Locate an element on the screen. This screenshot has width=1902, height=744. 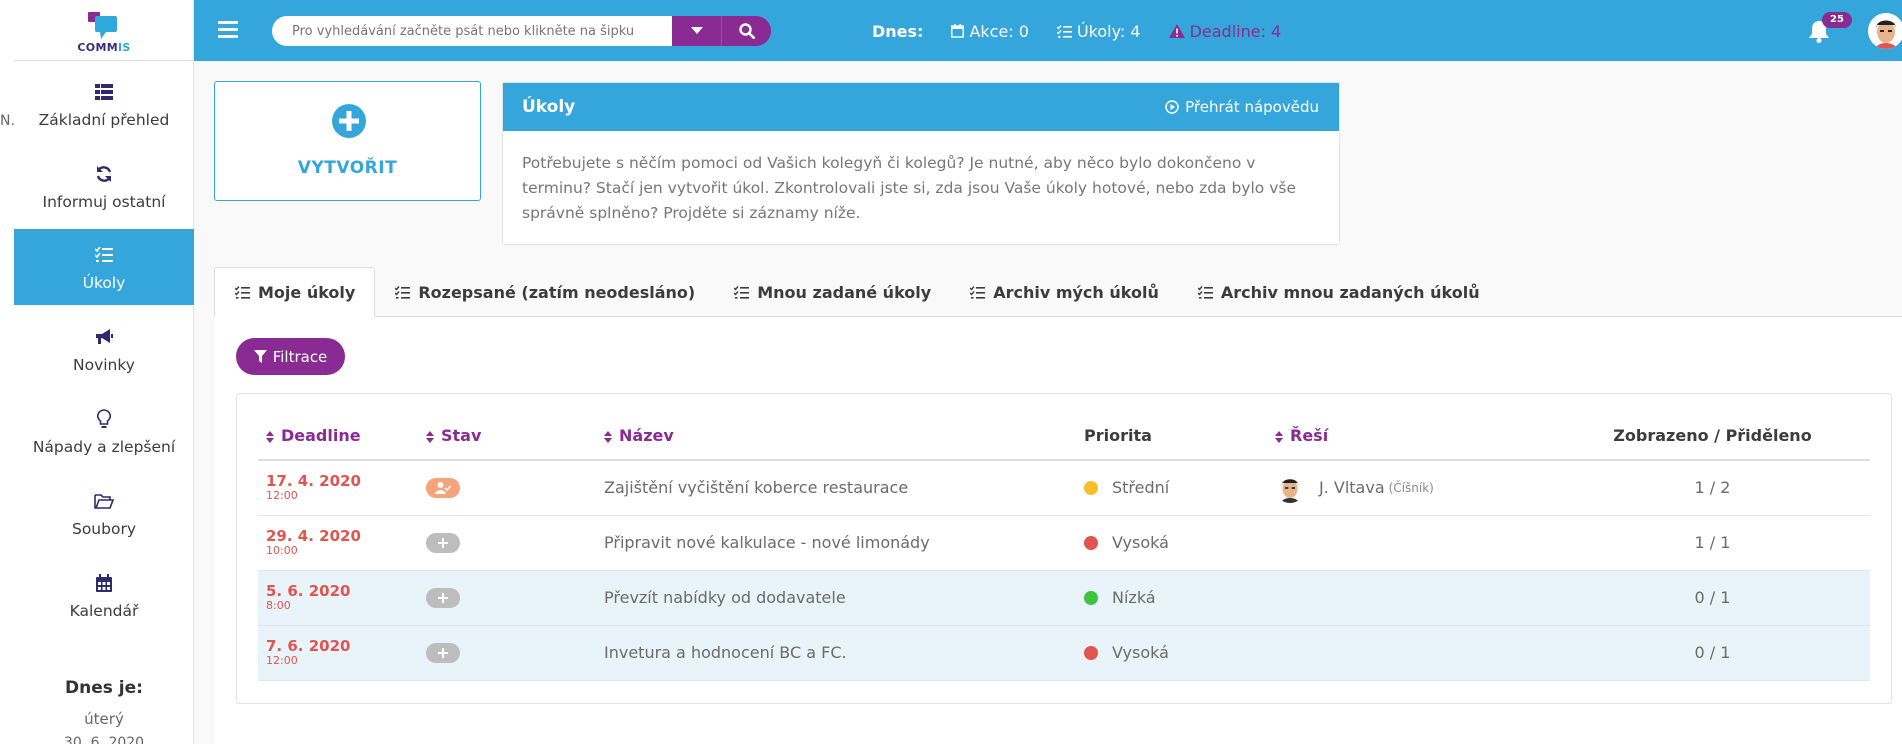
task-name: Zajištění vyčištění koberce restaurace is located at coordinates (836, 488).